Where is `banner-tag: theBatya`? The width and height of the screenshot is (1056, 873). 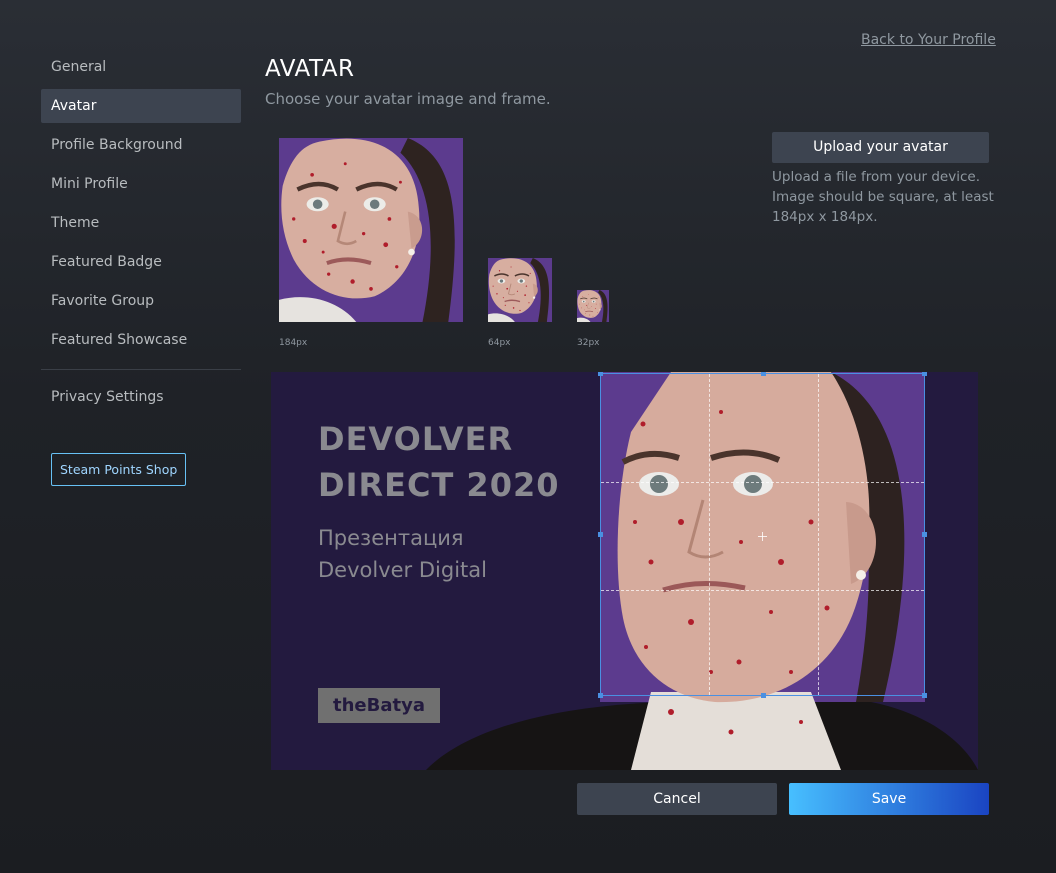 banner-tag: theBatya is located at coordinates (379, 705).